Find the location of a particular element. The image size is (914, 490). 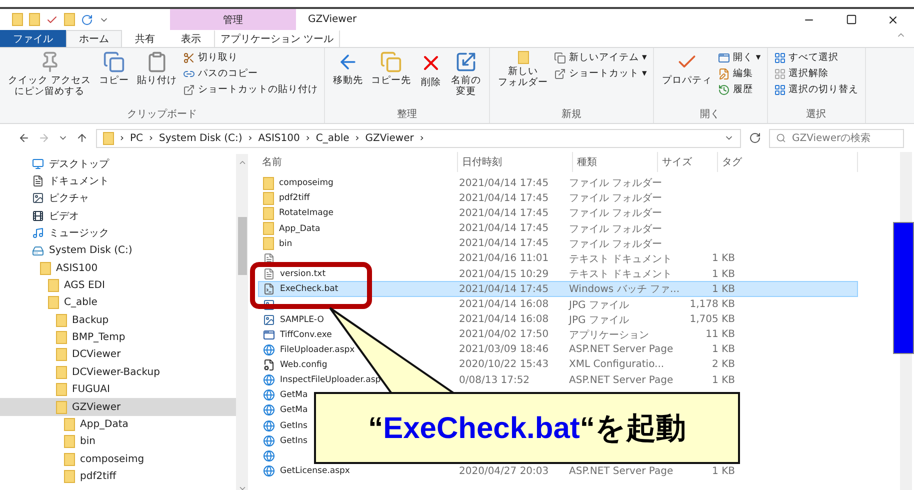

file-date: 2020/04/27 20:03 is located at coordinates (504, 471).